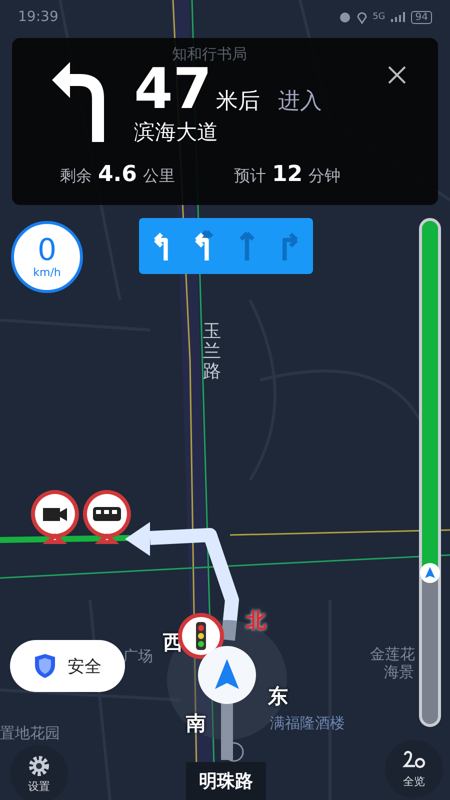 This screenshot has height=800, width=450. I want to click on safety-button: 安全, so click(67, 666).